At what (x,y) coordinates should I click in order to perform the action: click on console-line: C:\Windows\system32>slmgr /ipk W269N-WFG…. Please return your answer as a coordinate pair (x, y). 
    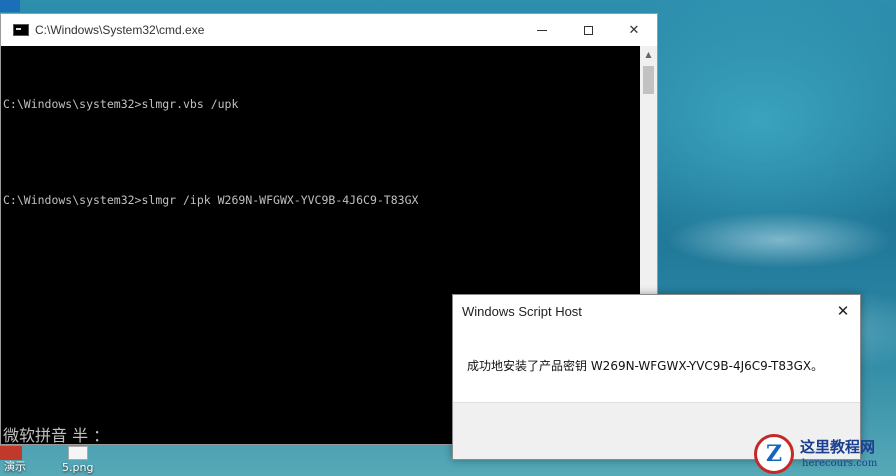
    Looking at the image, I should click on (211, 200).